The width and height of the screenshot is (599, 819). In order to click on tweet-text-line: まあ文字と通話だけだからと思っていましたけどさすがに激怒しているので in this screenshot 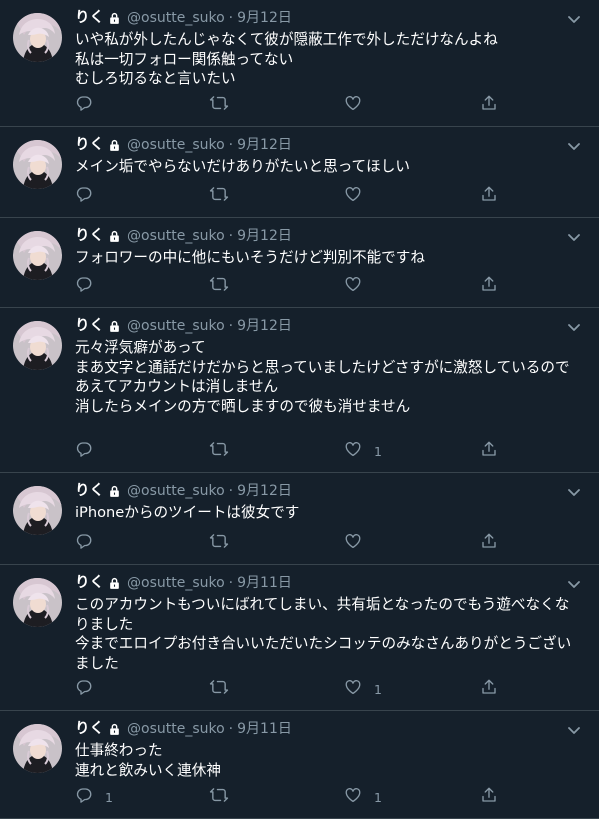, I will do `click(322, 367)`.